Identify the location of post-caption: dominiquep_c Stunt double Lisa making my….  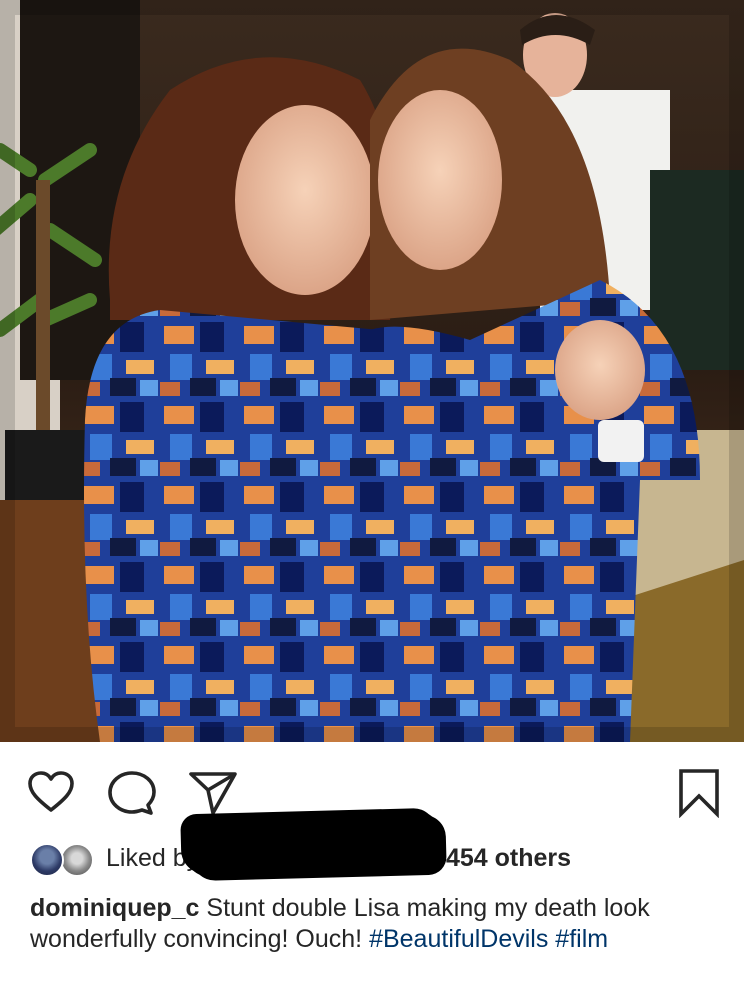
(375, 924).